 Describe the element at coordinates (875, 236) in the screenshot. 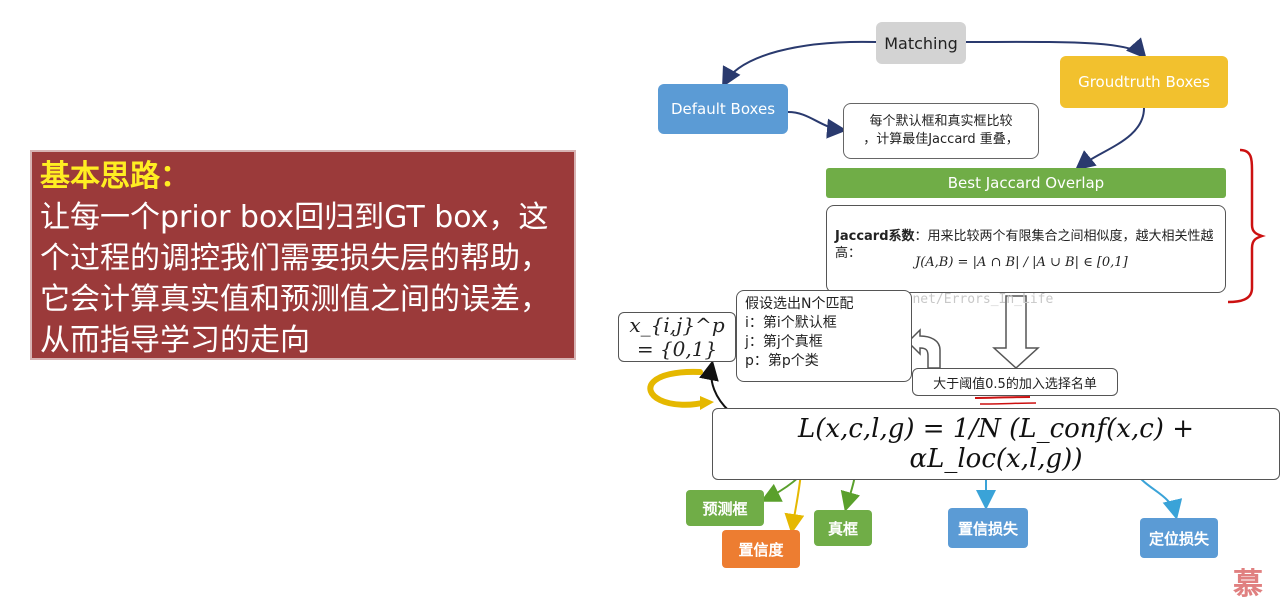

I see `jaccard-label: Jaccard系数` at that location.